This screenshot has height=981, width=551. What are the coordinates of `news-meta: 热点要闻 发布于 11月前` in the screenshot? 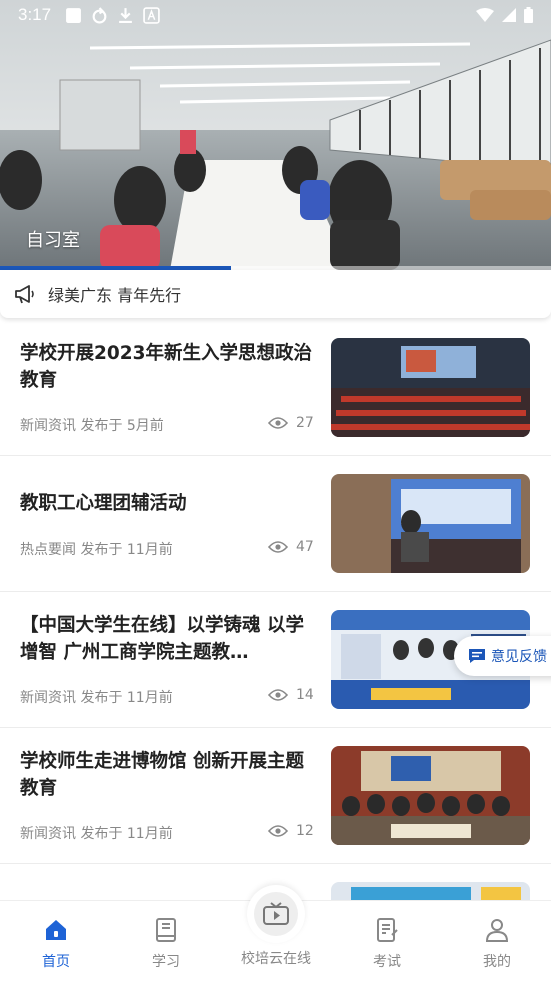 It's located at (96, 549).